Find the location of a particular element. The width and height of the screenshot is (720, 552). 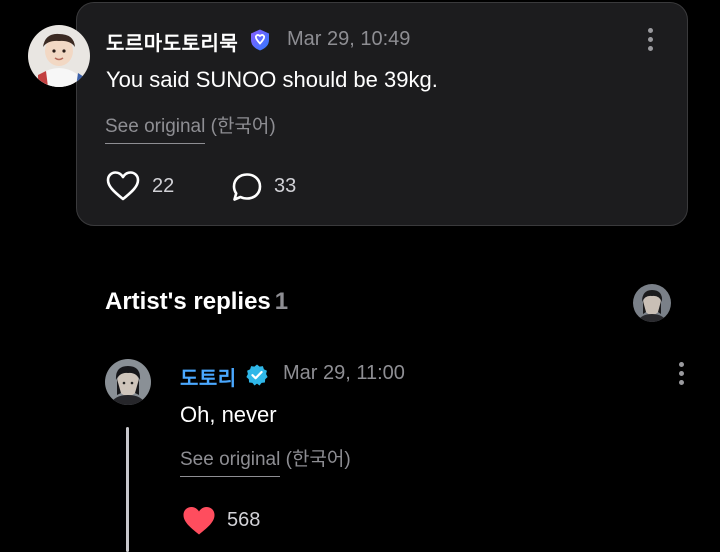

speech-bubble-icon is located at coordinates (247, 187).